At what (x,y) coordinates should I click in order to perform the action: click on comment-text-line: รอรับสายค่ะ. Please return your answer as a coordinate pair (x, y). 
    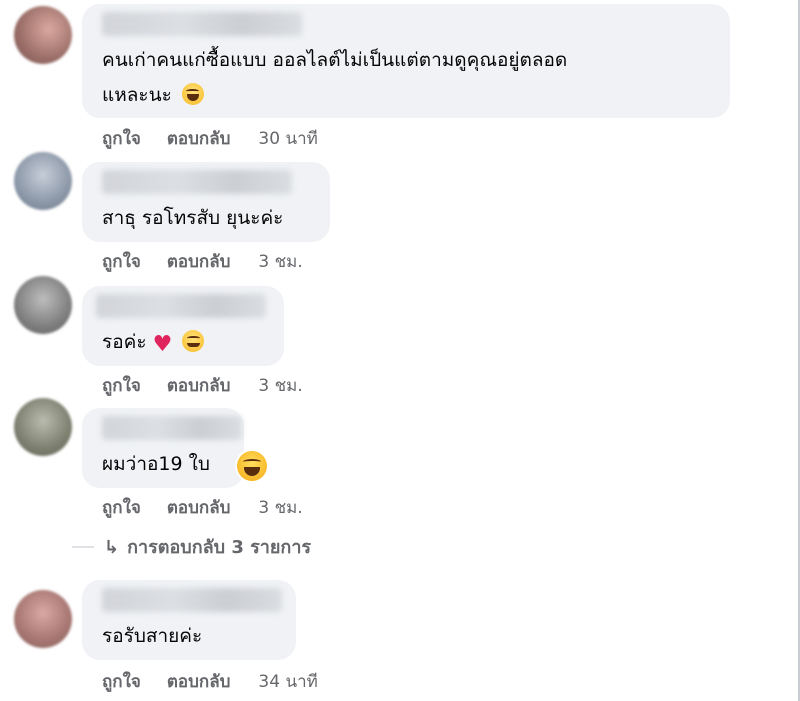
    Looking at the image, I should click on (152, 636).